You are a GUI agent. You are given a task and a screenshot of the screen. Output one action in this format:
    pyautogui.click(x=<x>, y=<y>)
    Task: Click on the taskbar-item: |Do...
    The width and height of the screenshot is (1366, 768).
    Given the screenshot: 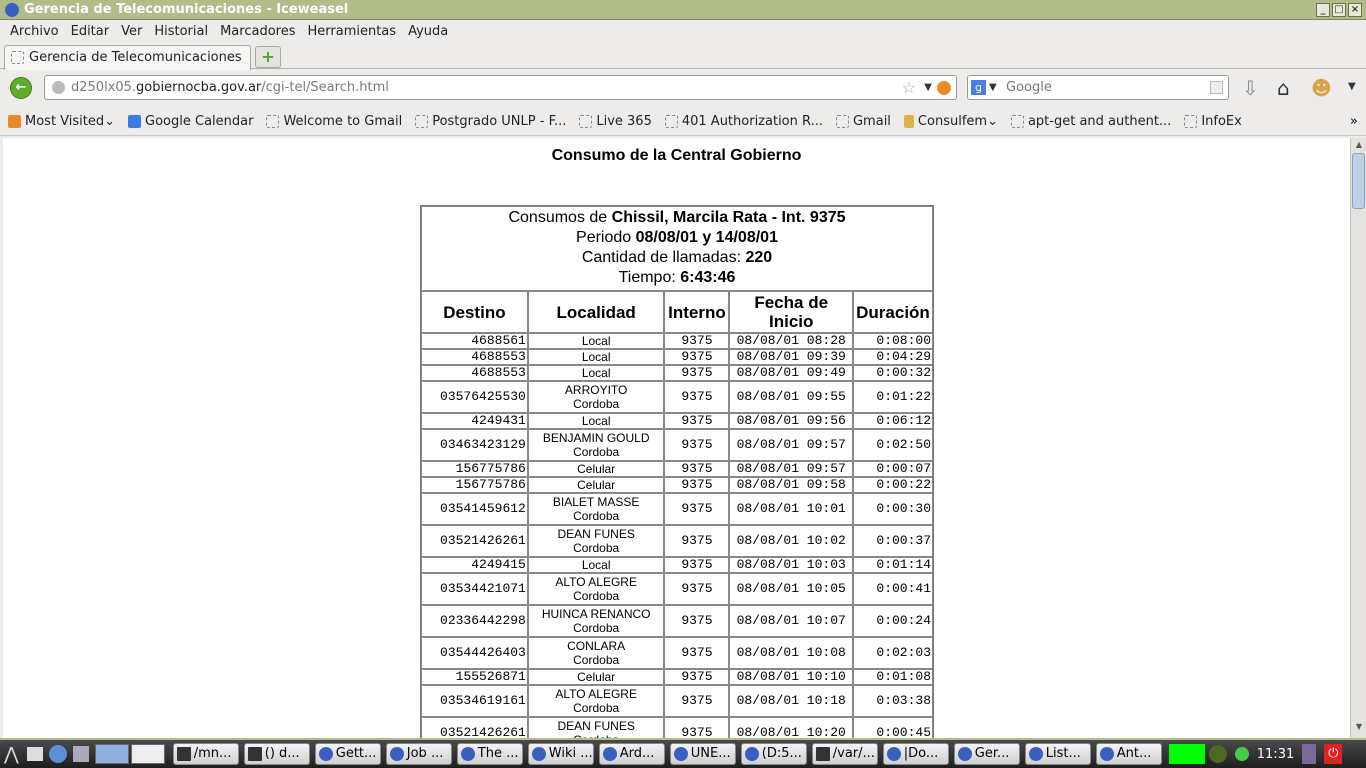 What is the action you would take?
    pyautogui.click(x=915, y=754)
    